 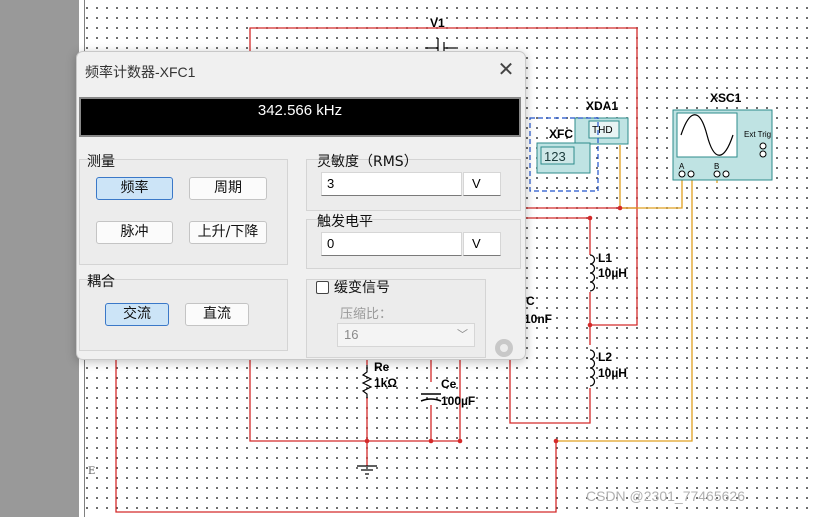 What do you see at coordinates (367, 162) in the screenshot?
I see `sensitivity-label: 灵敏度（RMS）` at bounding box center [367, 162].